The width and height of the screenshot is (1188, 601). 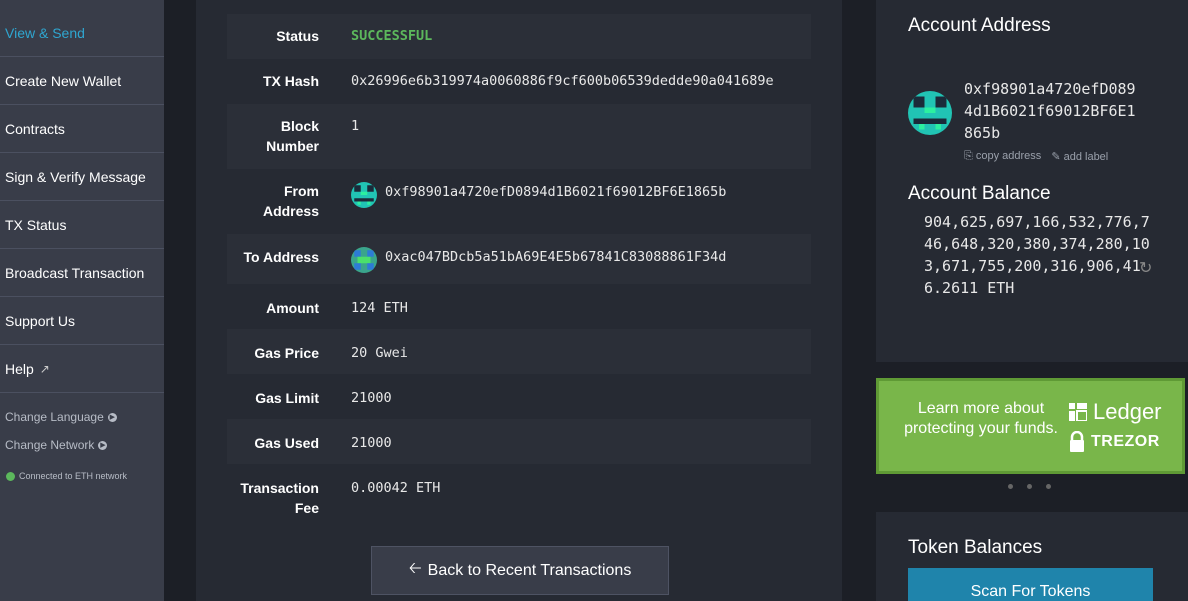 I want to click on tx-row-fee: Transaction Fee 0.00042 ETH, so click(x=519, y=498).